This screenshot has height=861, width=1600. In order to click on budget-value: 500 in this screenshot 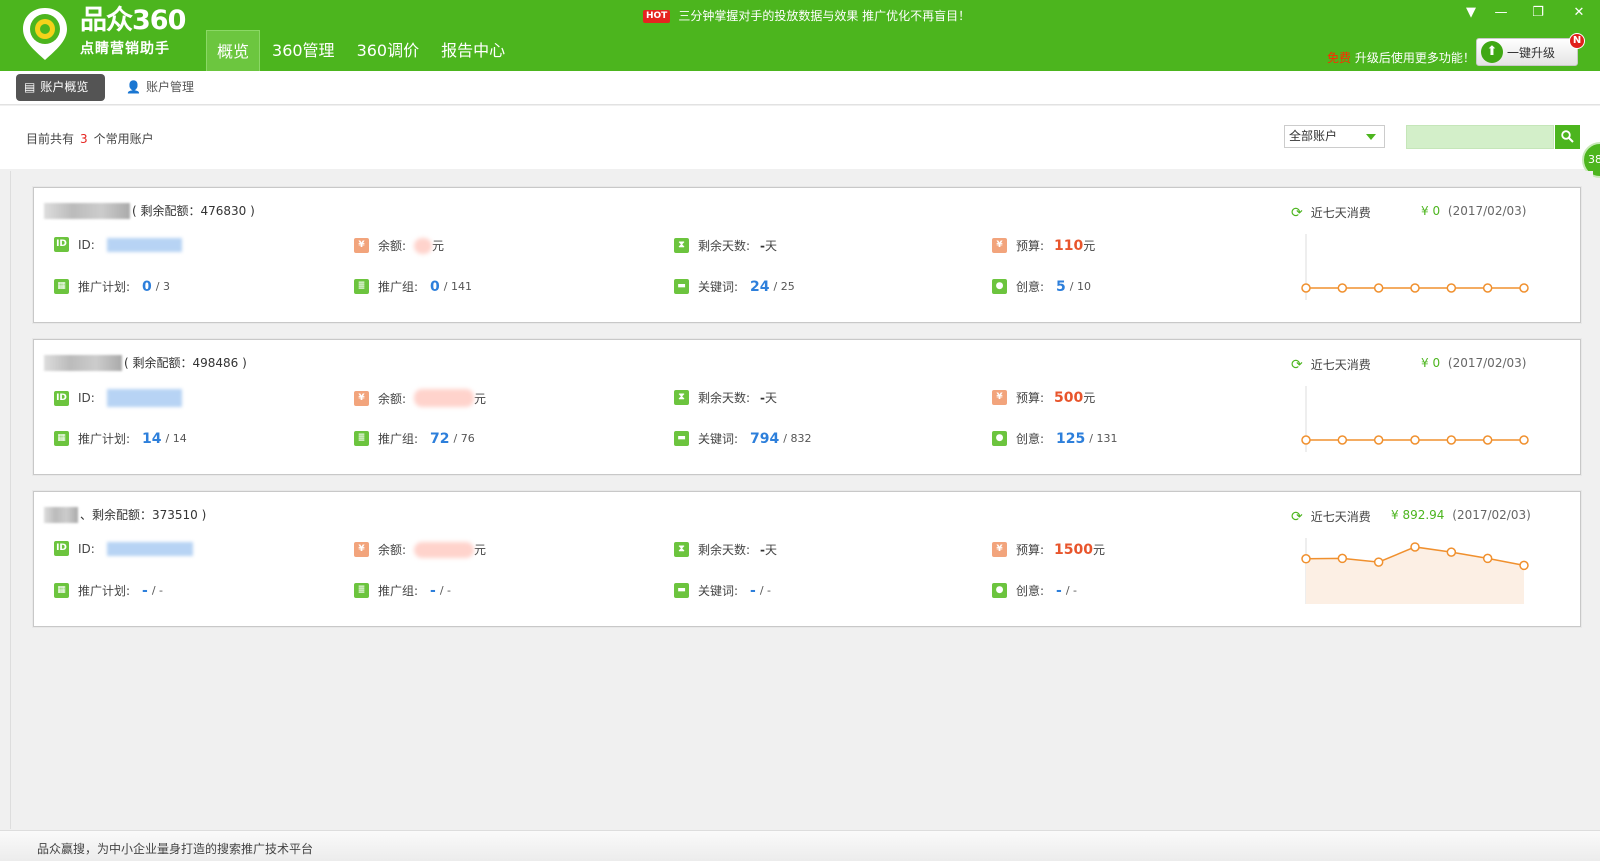, I will do `click(1068, 398)`.